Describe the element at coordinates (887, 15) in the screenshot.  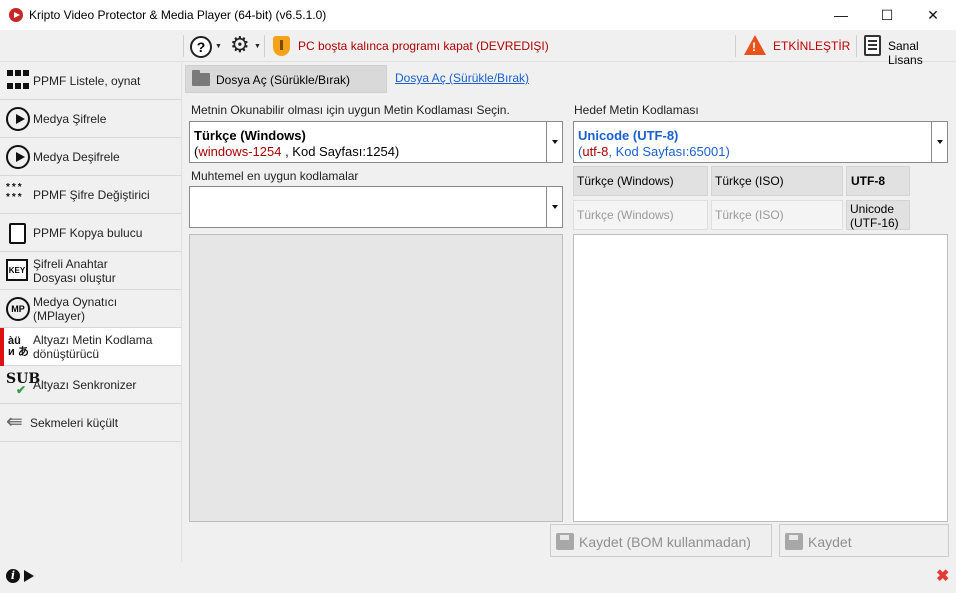
I see `maximize-button: ☐` at that location.